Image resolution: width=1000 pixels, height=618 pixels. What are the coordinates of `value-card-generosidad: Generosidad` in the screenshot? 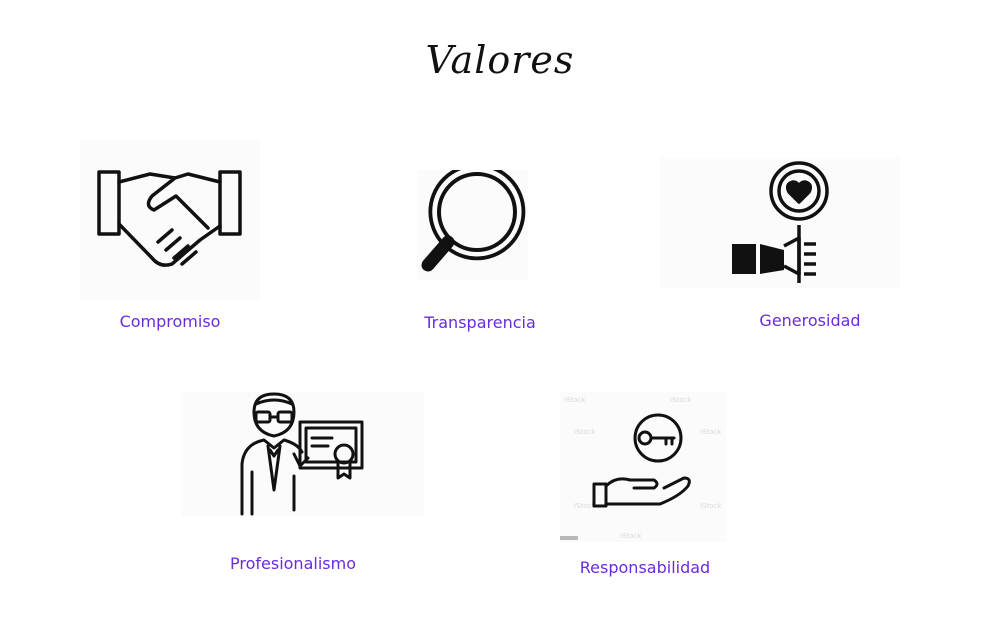 It's located at (780, 248).